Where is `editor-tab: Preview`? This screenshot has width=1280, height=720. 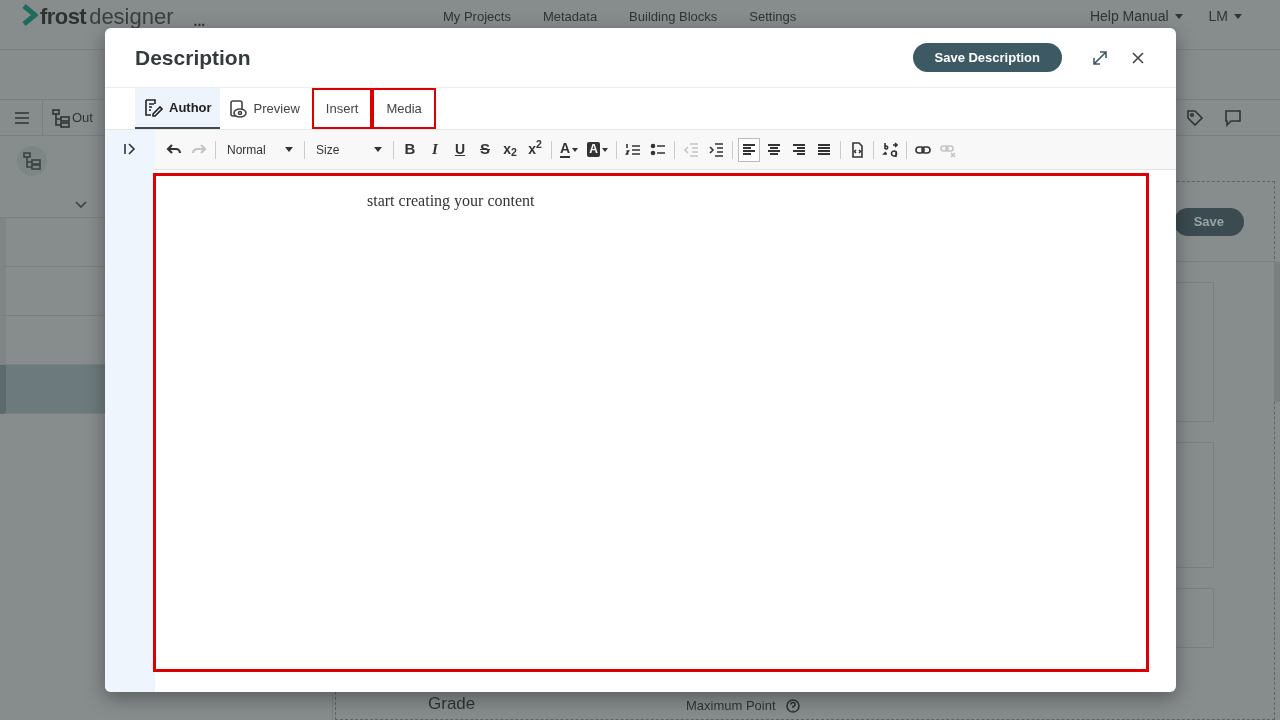
editor-tab: Preview is located at coordinates (263, 108).